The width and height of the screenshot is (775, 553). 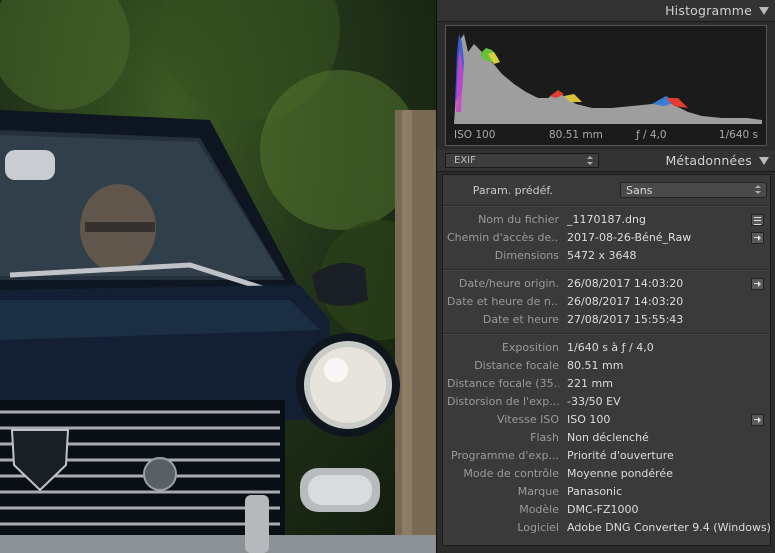 What do you see at coordinates (518, 219) in the screenshot?
I see `metadata-label: Nom du fichier` at bounding box center [518, 219].